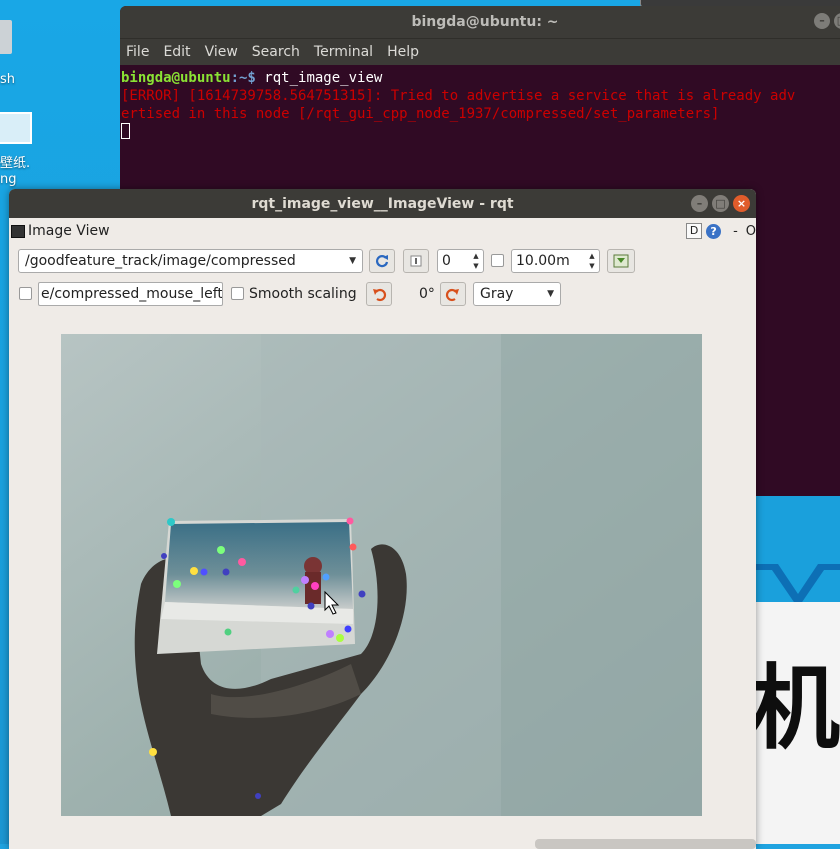 This screenshot has width=840, height=849. I want to click on dock-header: Image View D ? - O, so click(382, 231).